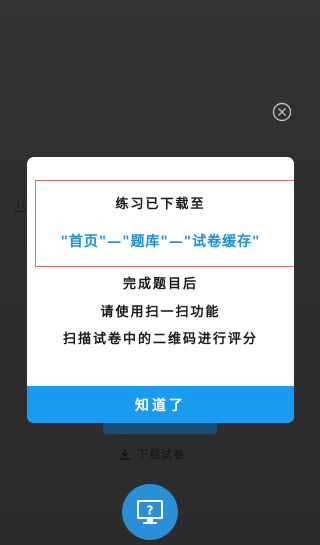 The image size is (320, 545). I want to click on dialog-path-text: "首页"—"题库"—"试卷缓存", so click(160, 242).